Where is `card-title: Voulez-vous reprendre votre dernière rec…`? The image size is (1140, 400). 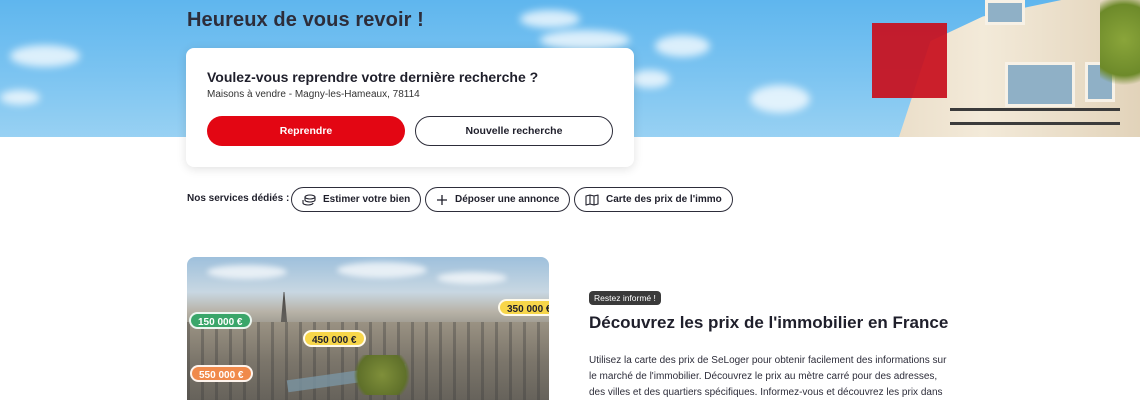
card-title: Voulez-vous reprendre votre dernière rec… is located at coordinates (373, 77).